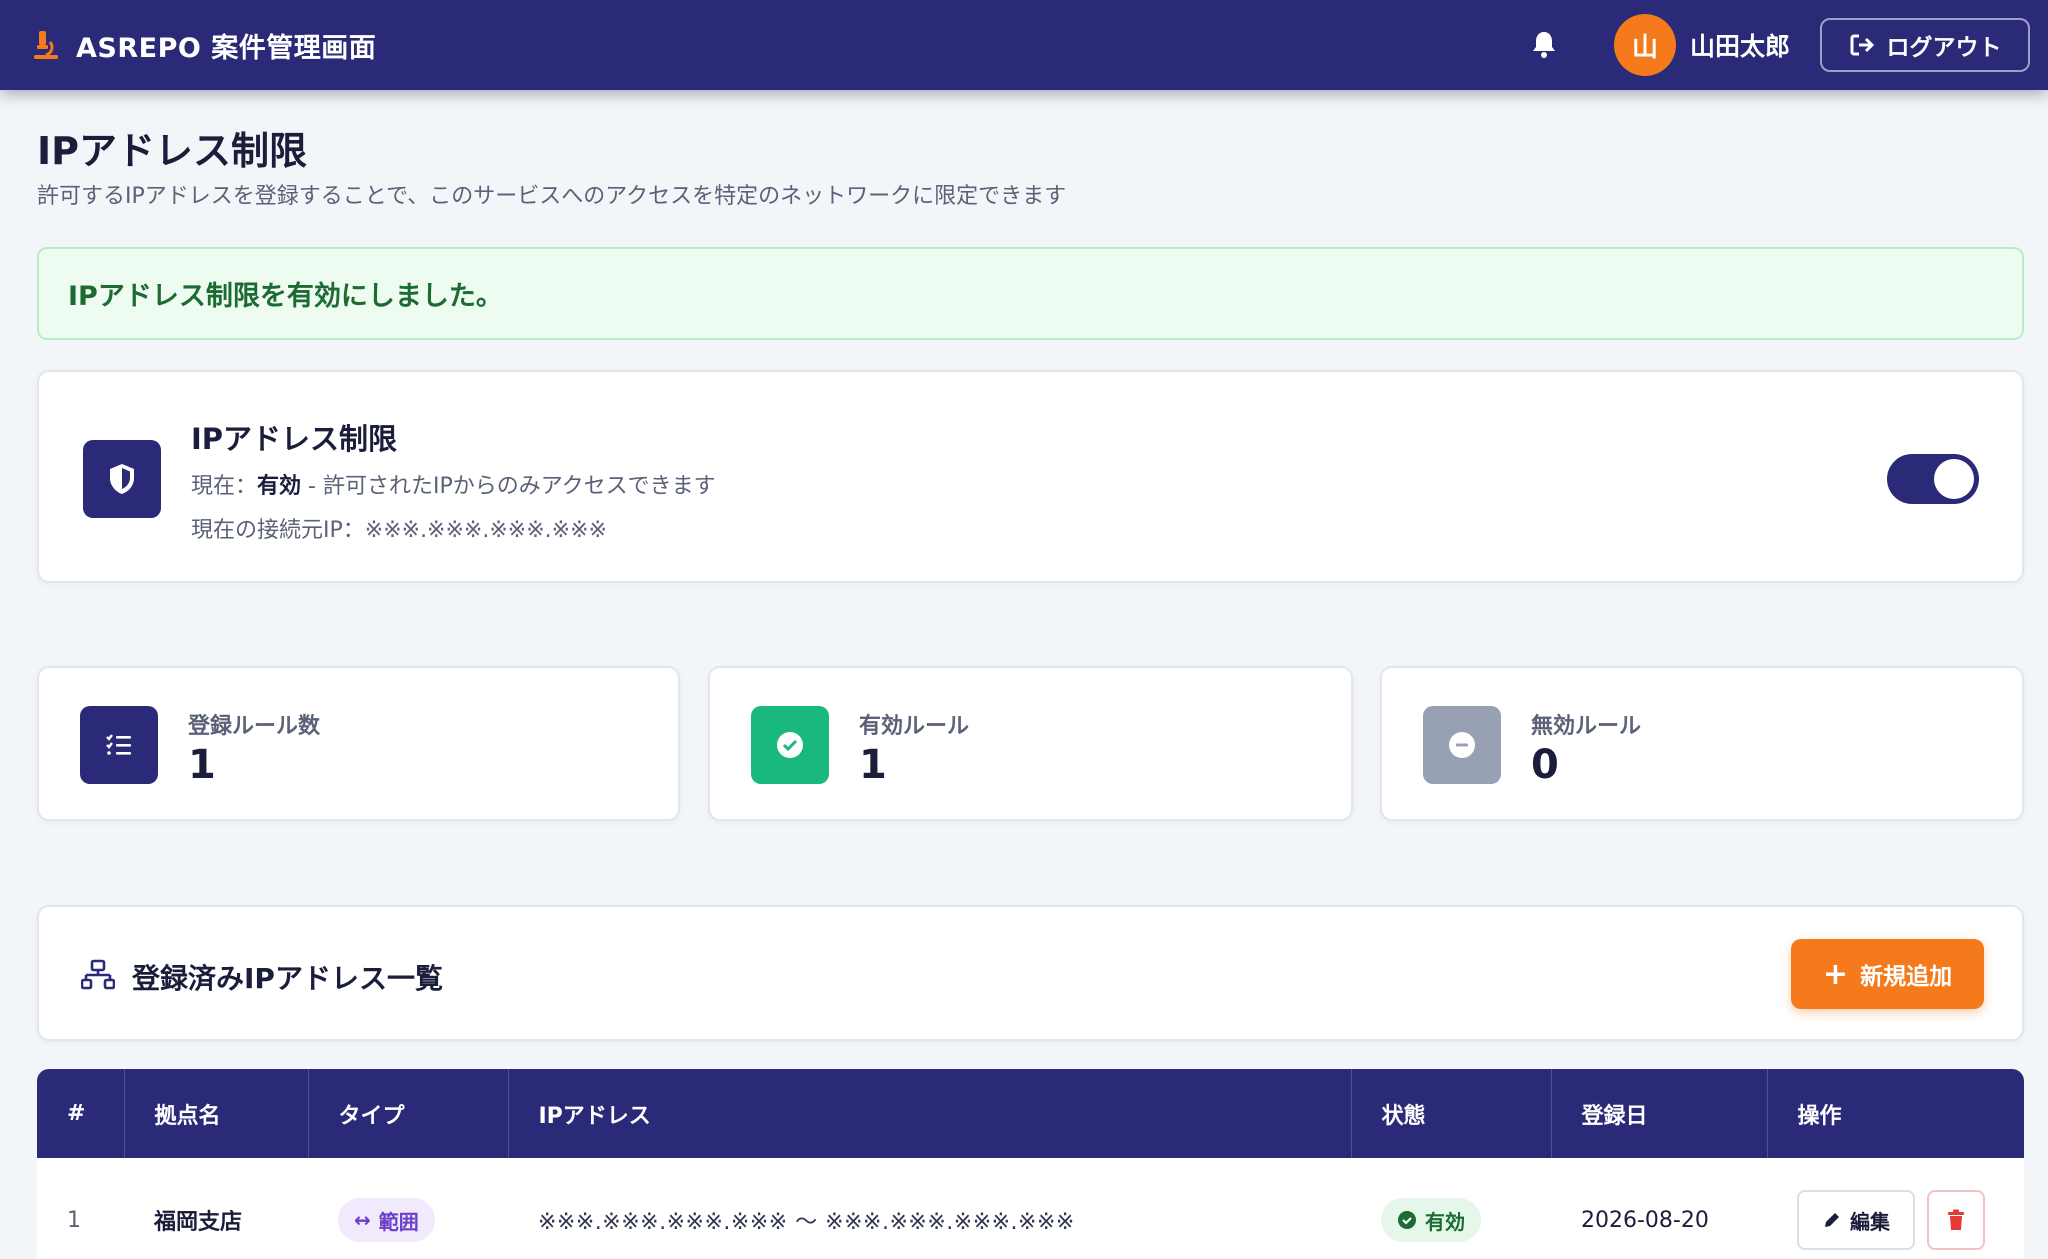 Image resolution: width=2048 pixels, height=1259 pixels. What do you see at coordinates (508, 486) in the screenshot?
I see `status-description: - 許可されたIPからのみアクセスできます` at bounding box center [508, 486].